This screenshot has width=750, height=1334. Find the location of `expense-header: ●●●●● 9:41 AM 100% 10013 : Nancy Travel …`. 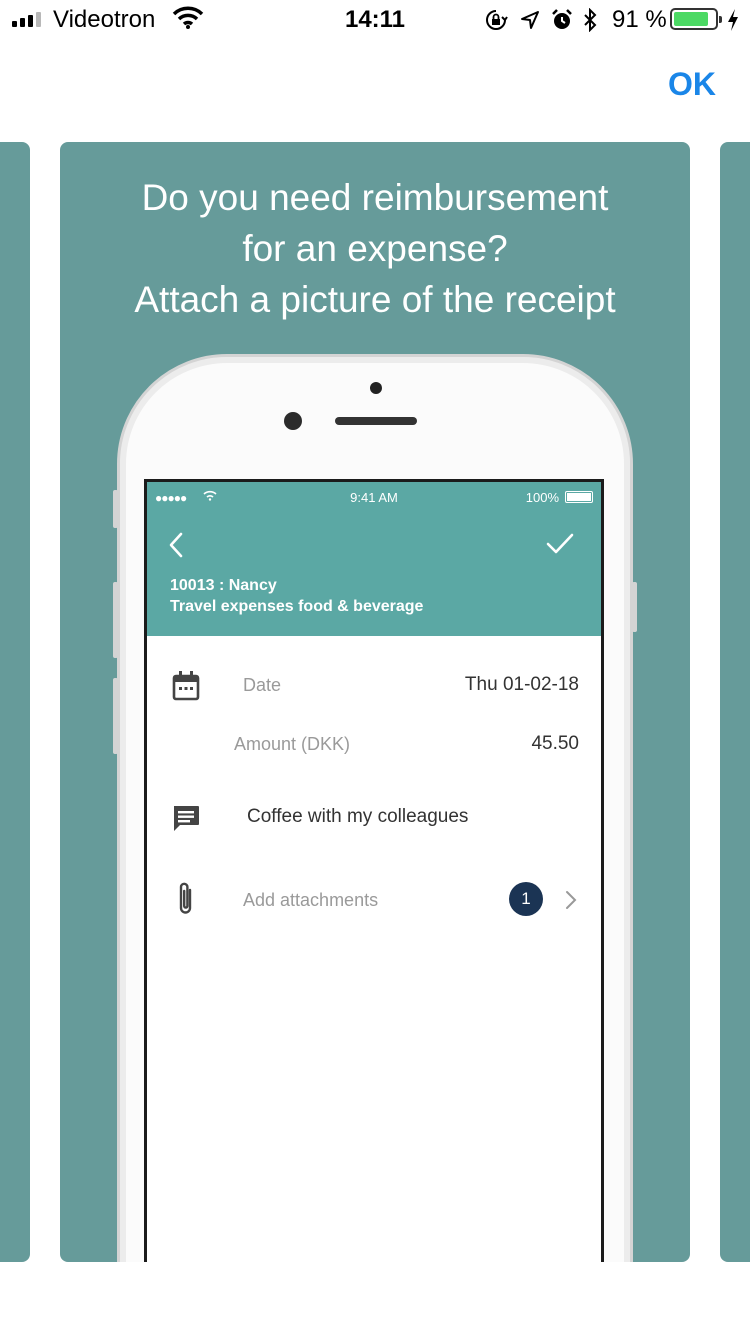

expense-header: ●●●●● 9:41 AM 100% 10013 : Nancy Travel … is located at coordinates (374, 559).